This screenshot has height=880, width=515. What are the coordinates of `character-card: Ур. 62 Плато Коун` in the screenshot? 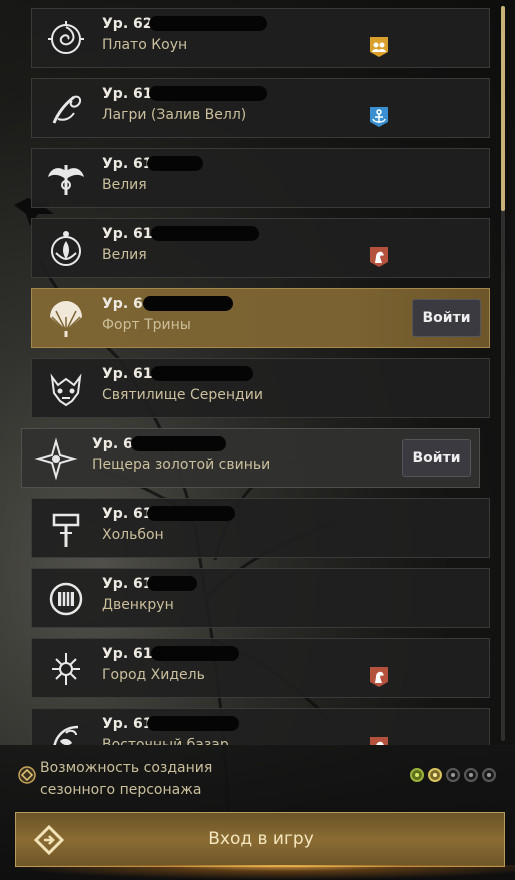 It's located at (260, 38).